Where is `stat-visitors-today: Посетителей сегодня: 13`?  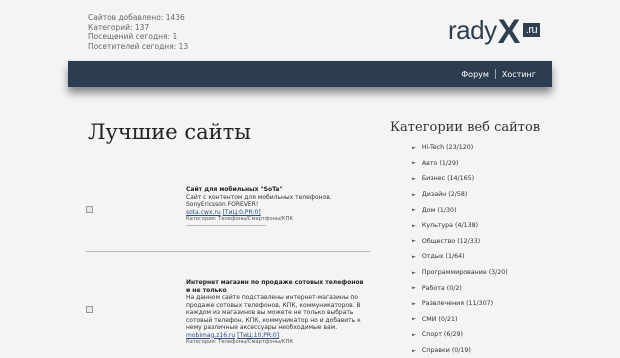
stat-visitors-today: Посетителей сегодня: 13 is located at coordinates (138, 46).